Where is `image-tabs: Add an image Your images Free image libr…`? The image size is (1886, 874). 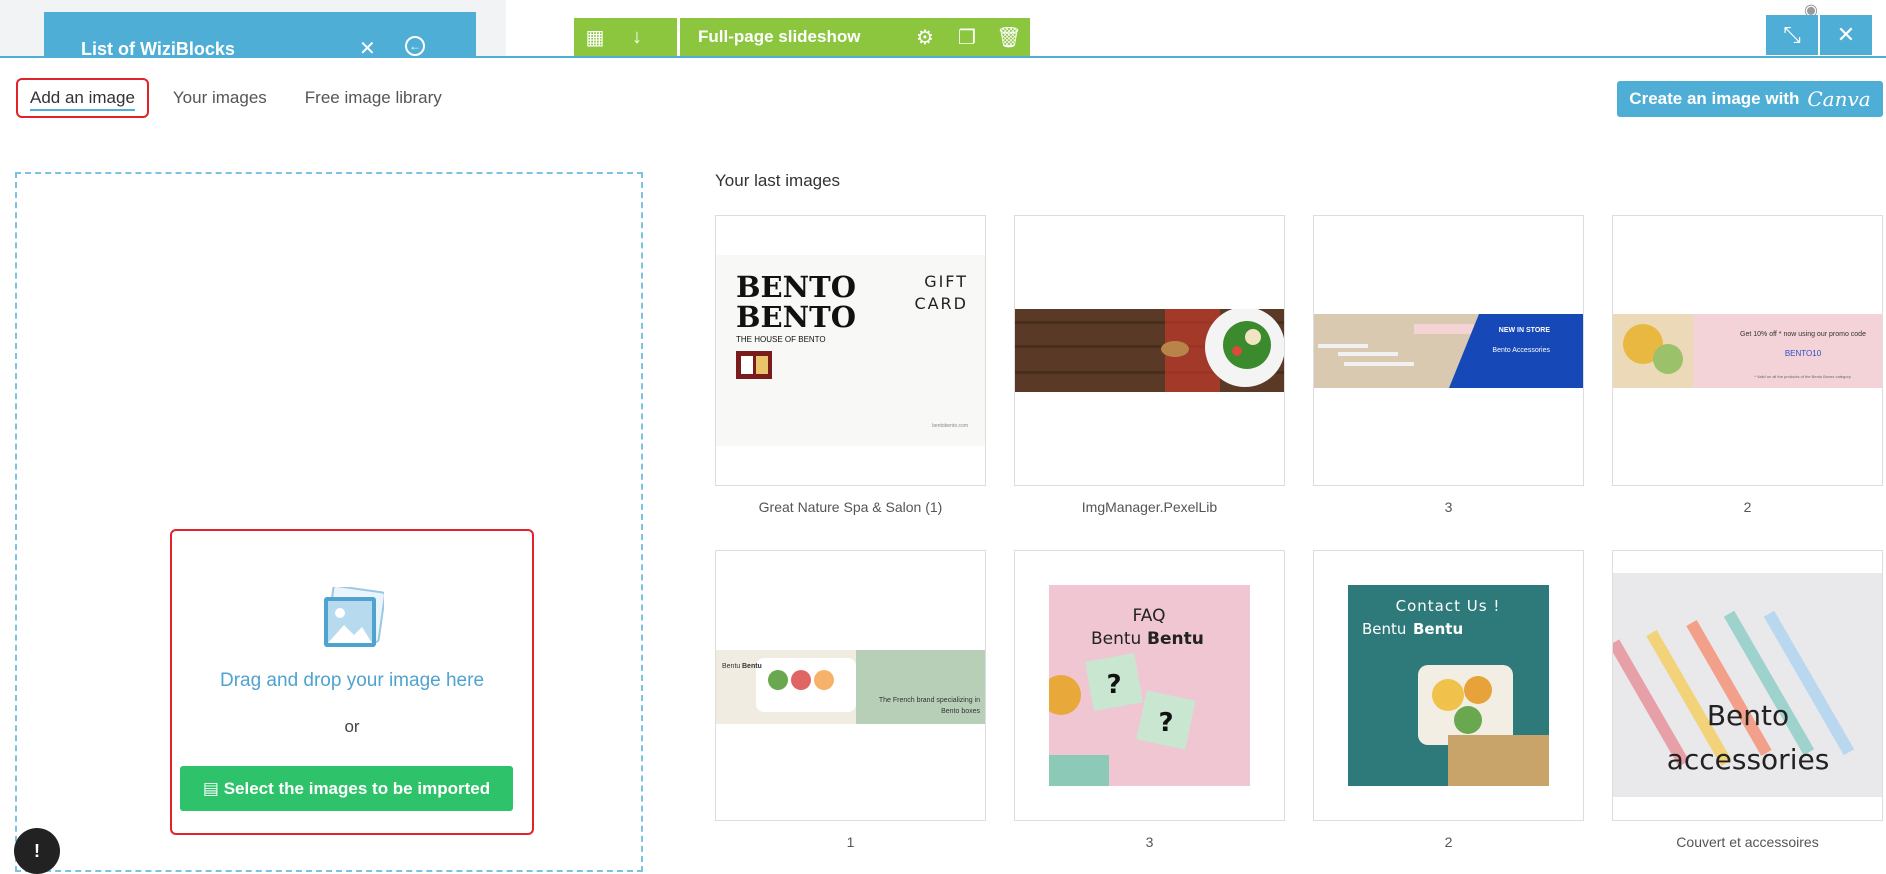
image-tabs: Add an image Your images Free image libr… is located at coordinates (241, 98).